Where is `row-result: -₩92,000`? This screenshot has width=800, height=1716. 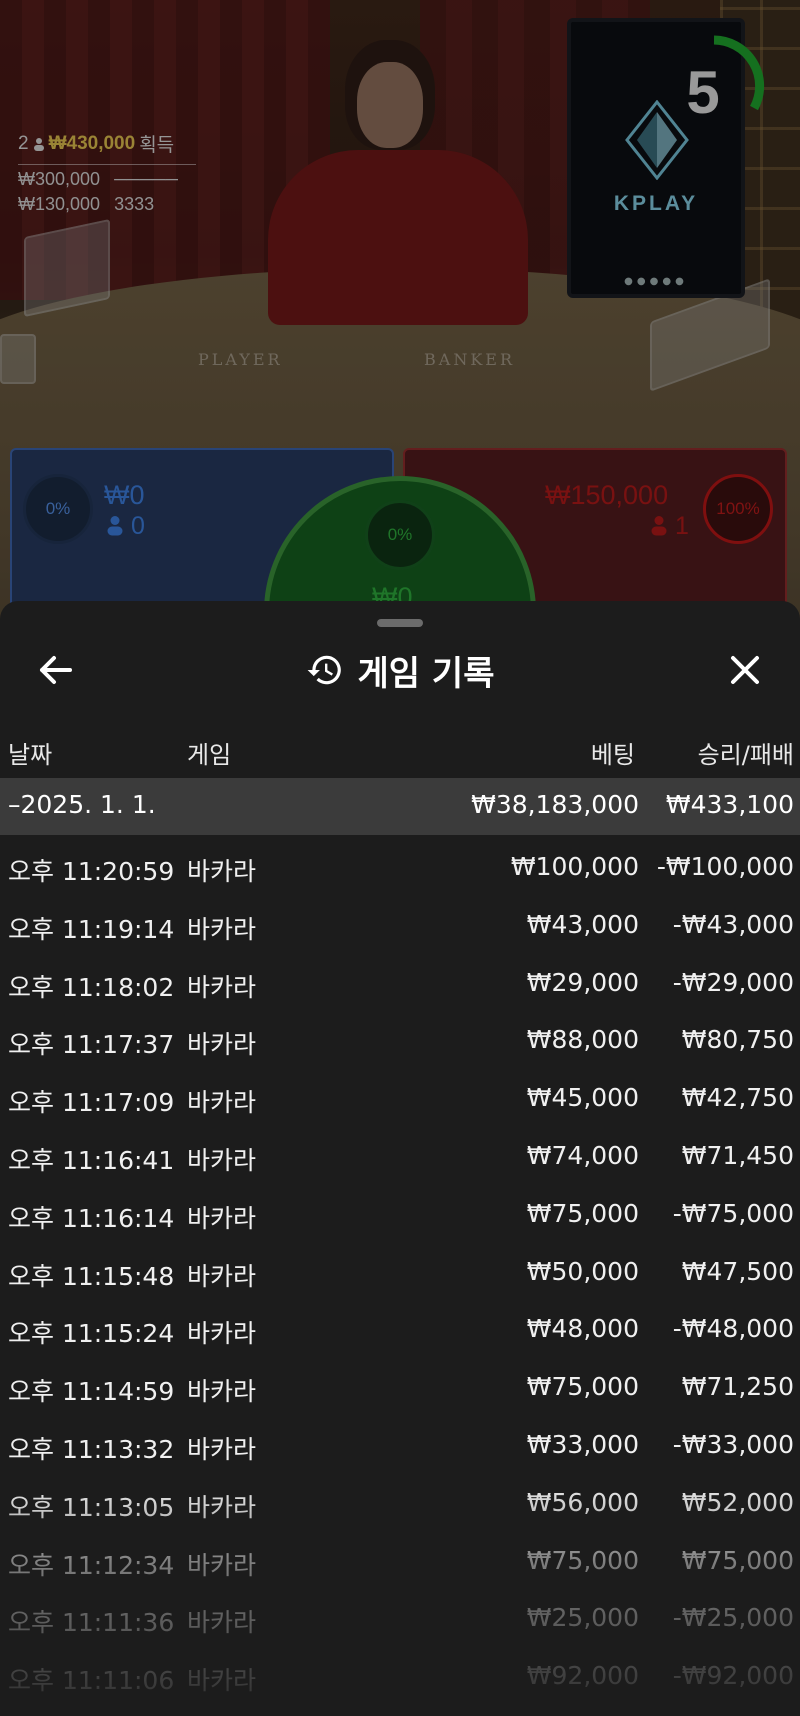 row-result: -₩92,000 is located at coordinates (733, 1676).